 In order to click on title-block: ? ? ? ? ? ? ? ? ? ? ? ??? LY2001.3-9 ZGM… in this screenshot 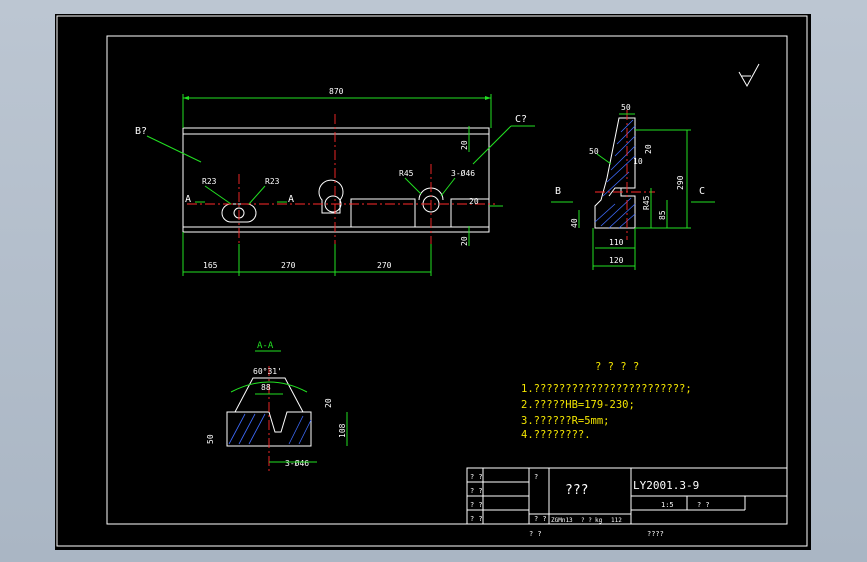, I will do `click(627, 496)`.